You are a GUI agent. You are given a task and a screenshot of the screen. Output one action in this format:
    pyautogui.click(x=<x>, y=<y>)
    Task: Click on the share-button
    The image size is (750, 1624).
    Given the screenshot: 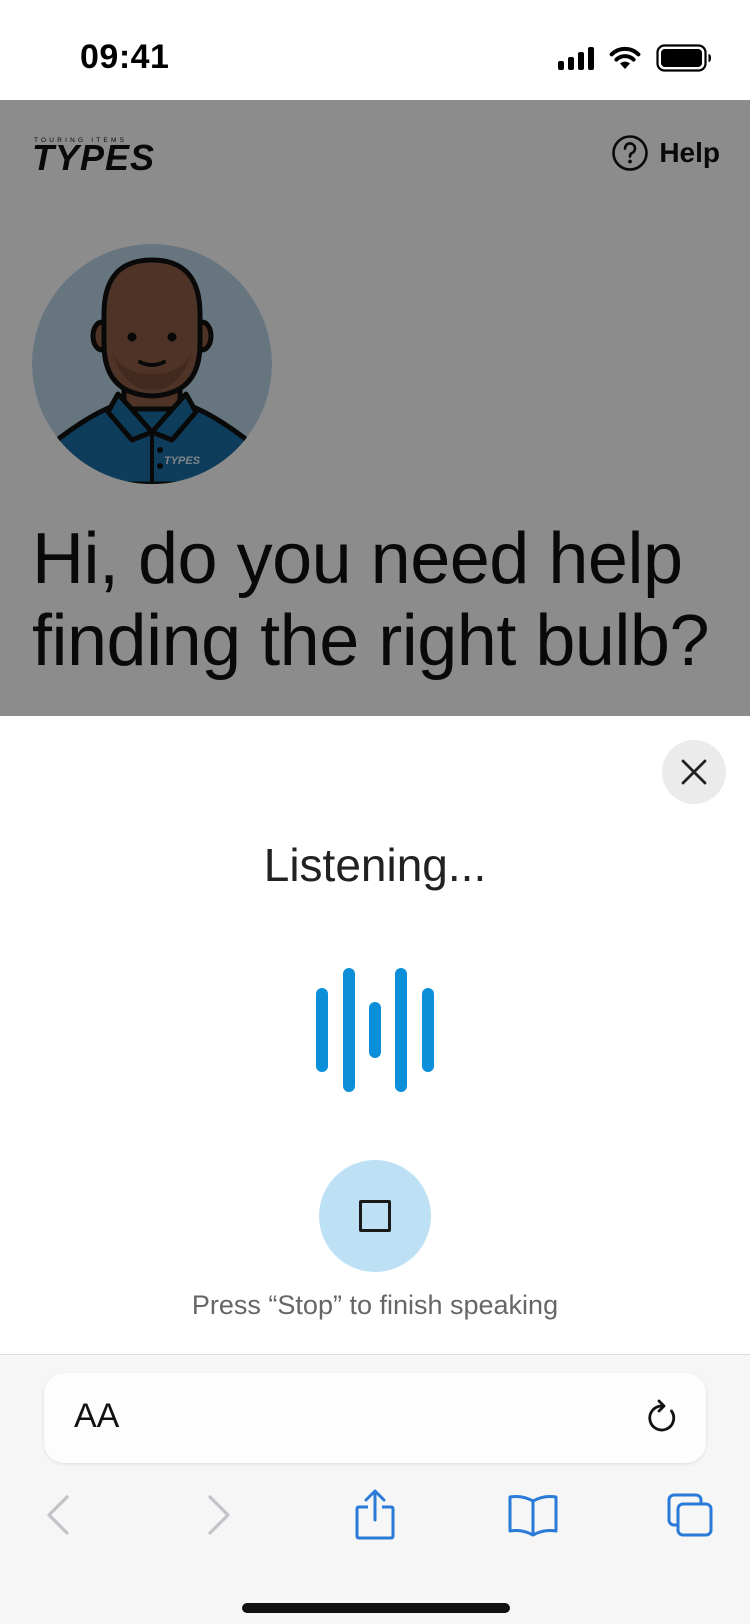 What is the action you would take?
    pyautogui.click(x=375, y=1515)
    